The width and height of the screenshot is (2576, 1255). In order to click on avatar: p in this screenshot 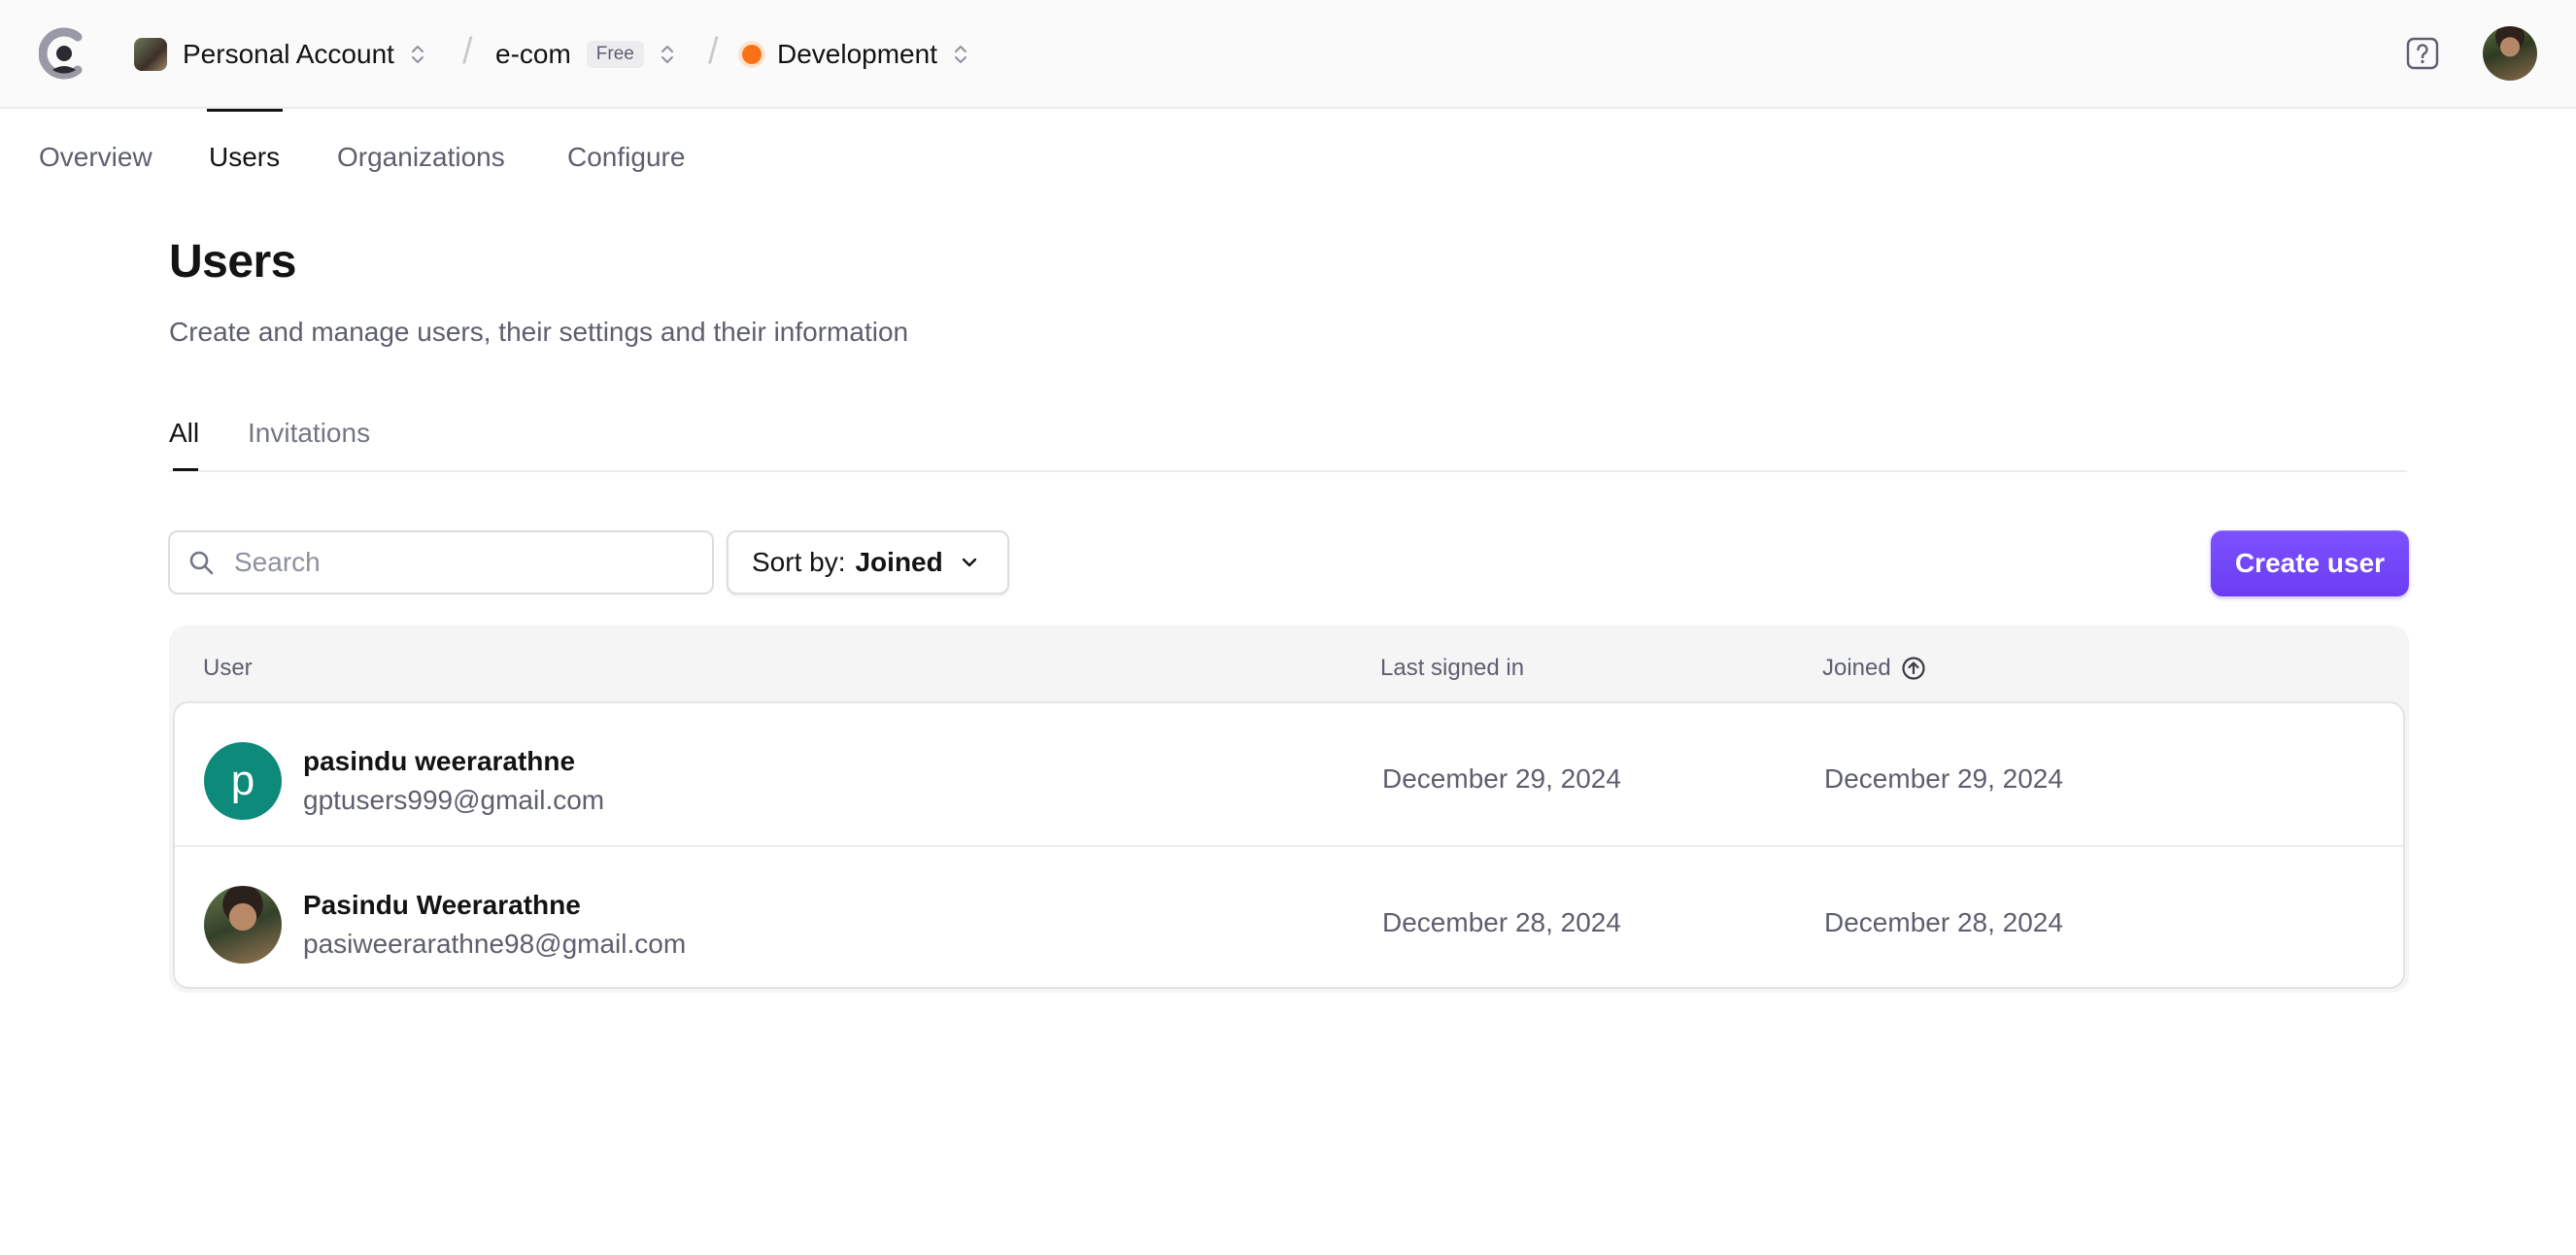, I will do `click(243, 781)`.